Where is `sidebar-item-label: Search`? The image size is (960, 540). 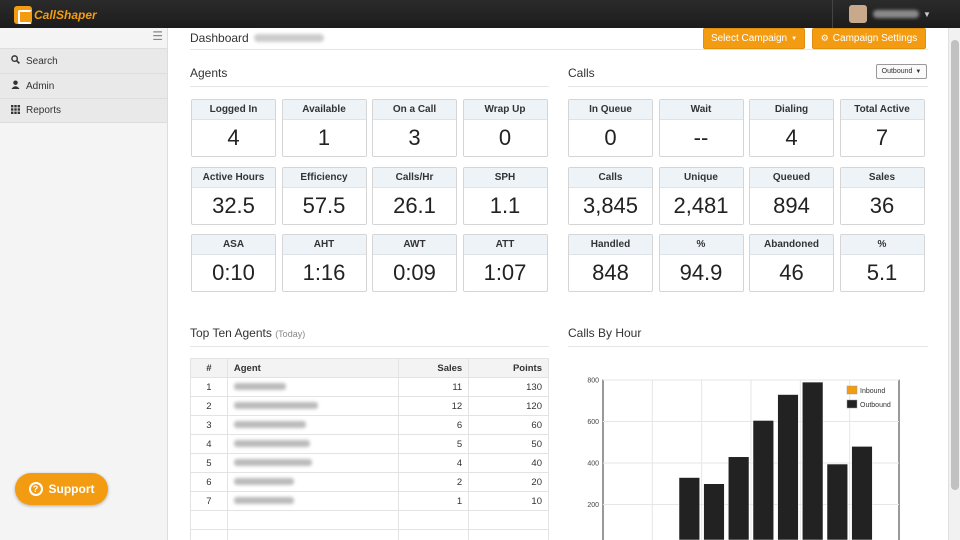 sidebar-item-label: Search is located at coordinates (42, 61).